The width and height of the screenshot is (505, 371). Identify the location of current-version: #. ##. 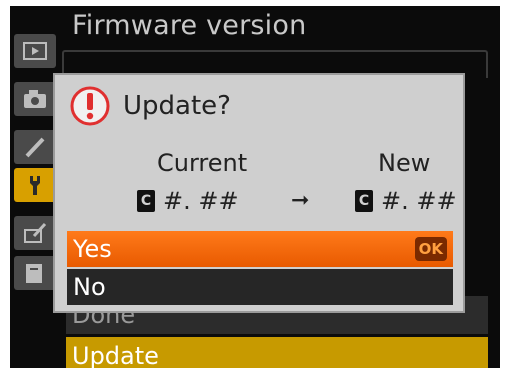
(201, 201).